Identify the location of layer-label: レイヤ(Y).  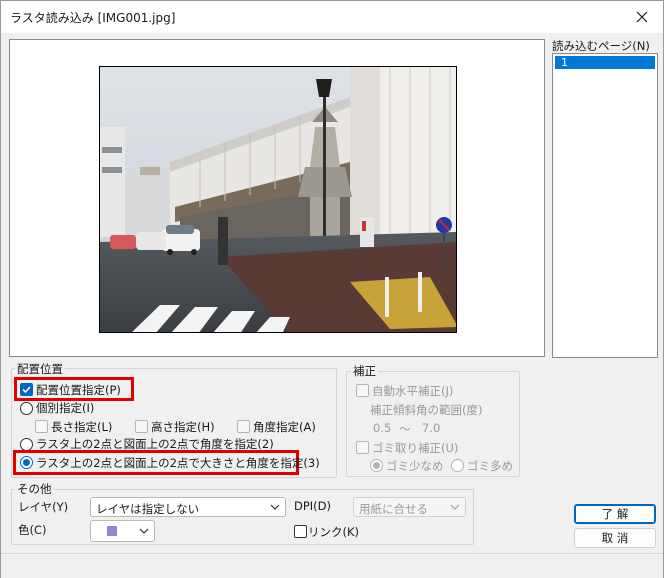
(43, 507).